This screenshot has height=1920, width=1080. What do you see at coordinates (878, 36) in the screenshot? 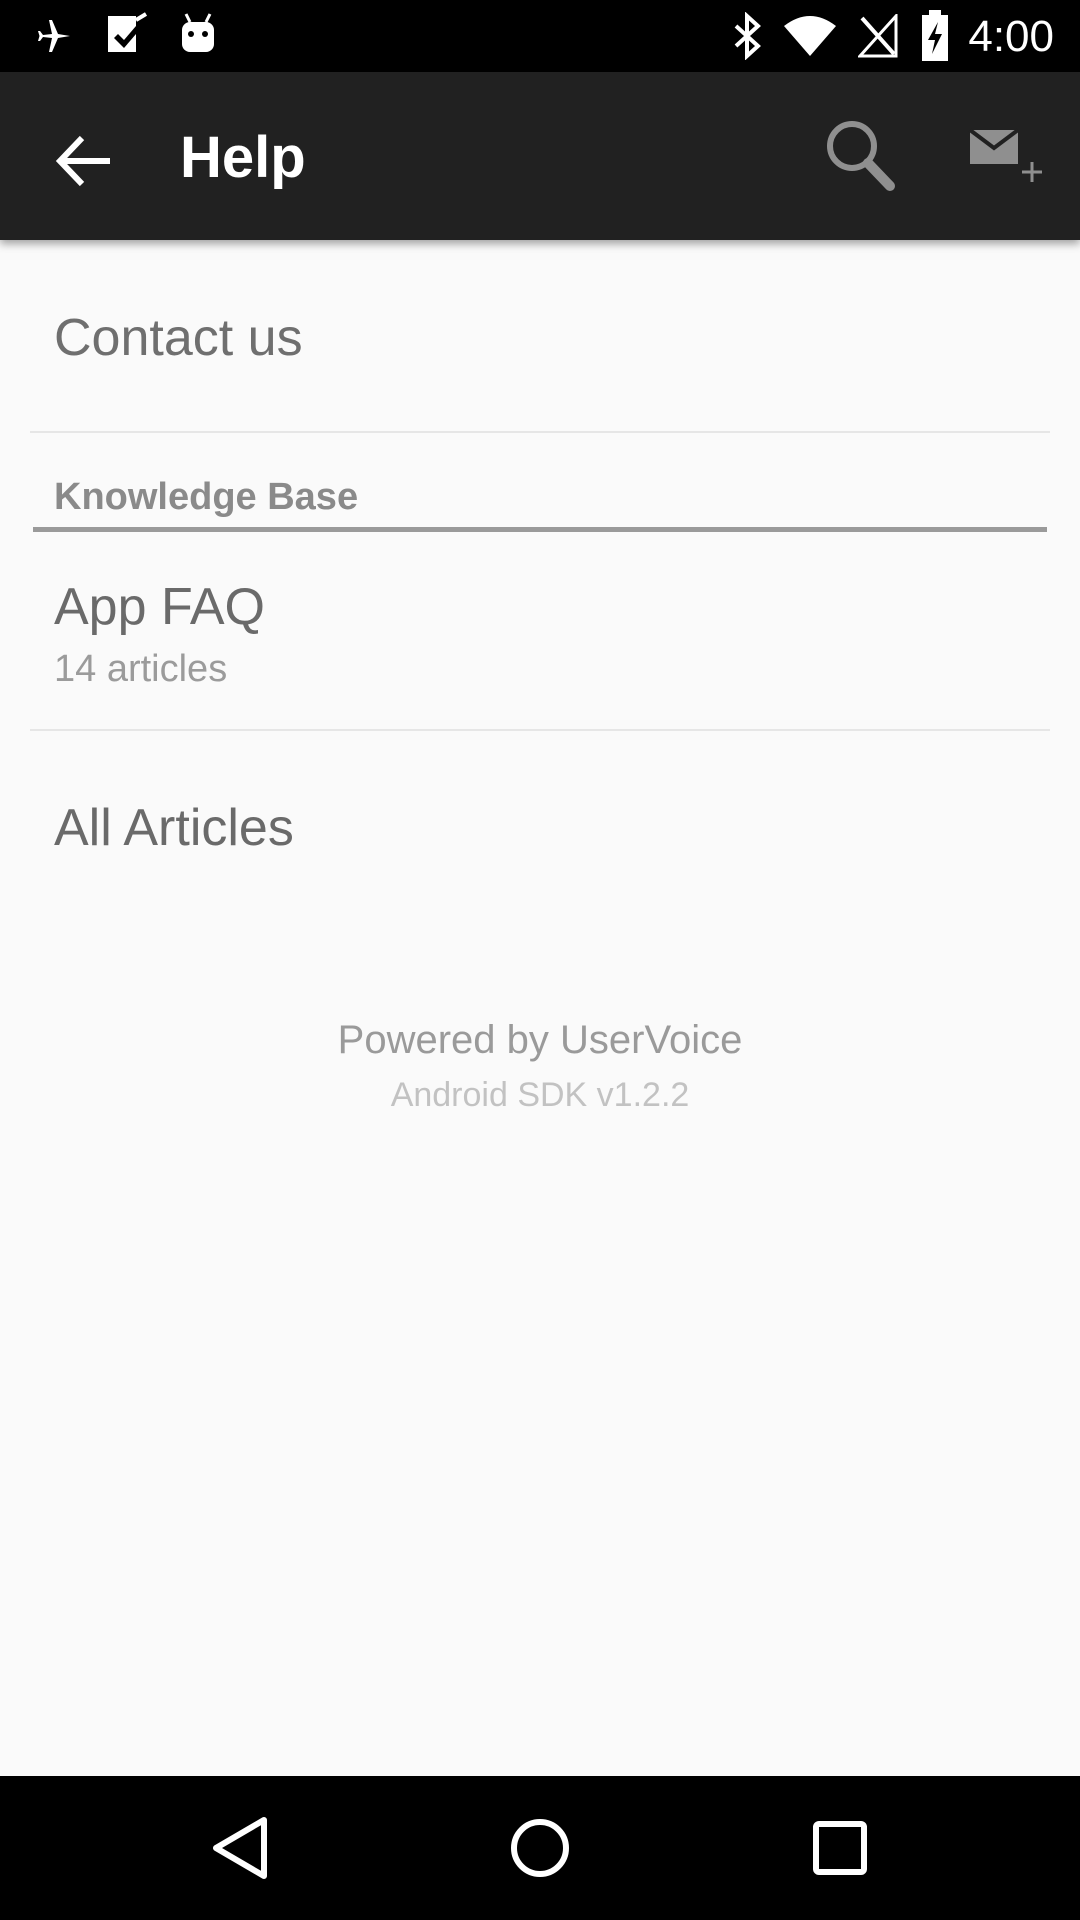
I see `no-signal-icon` at bounding box center [878, 36].